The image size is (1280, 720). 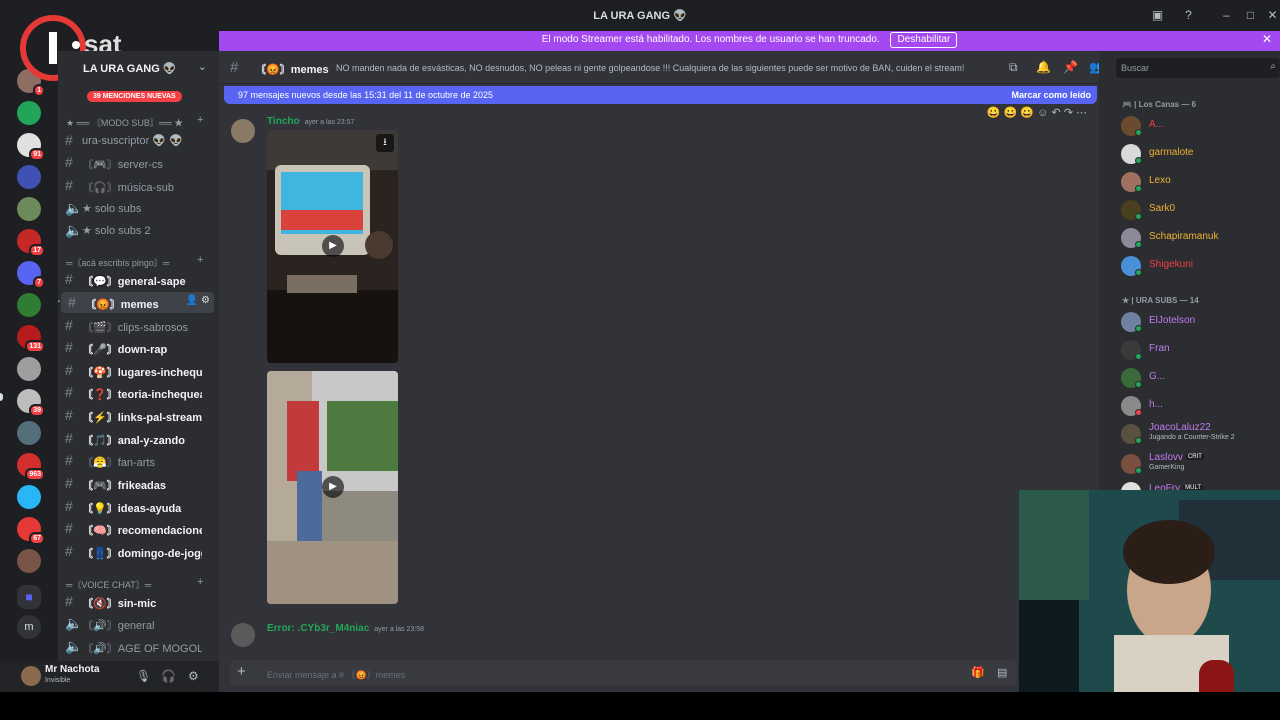 What do you see at coordinates (1196, 434) in the screenshot?
I see `member-item: JoacoLaluz22 Jugando a Counter-Strike 2` at bounding box center [1196, 434].